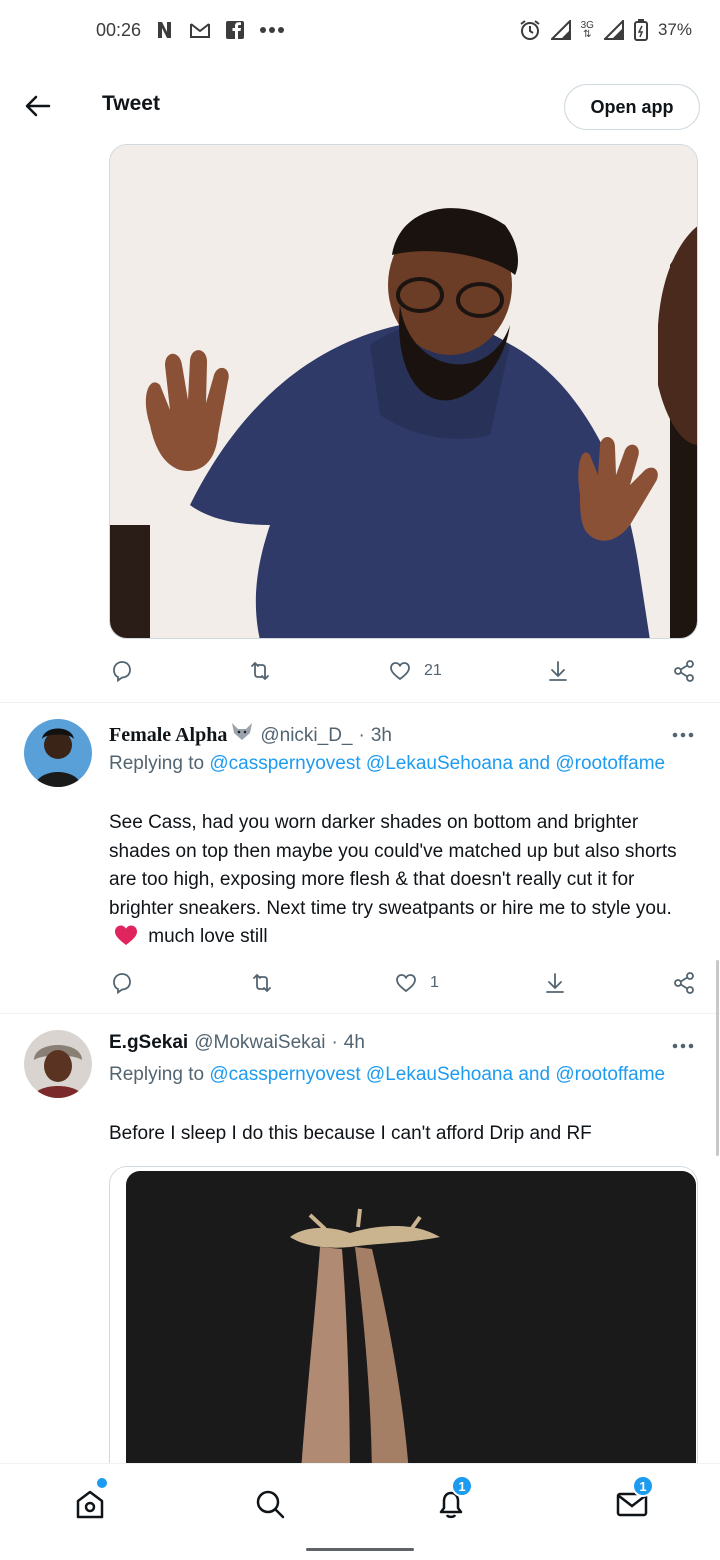 Image resolution: width=720 pixels, height=1560 pixels. What do you see at coordinates (434, 982) in the screenshot?
I see `like-count: 1` at bounding box center [434, 982].